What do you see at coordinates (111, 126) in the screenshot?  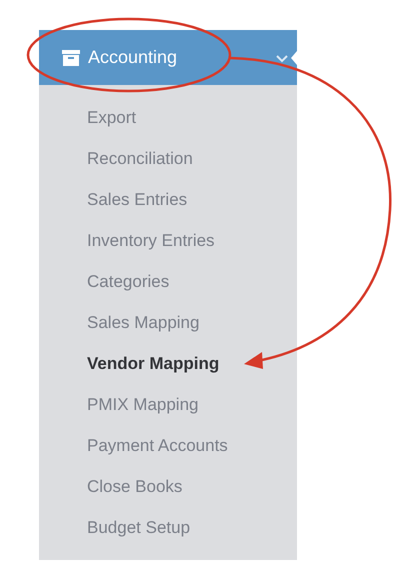 I see `menu-item: Export` at bounding box center [111, 126].